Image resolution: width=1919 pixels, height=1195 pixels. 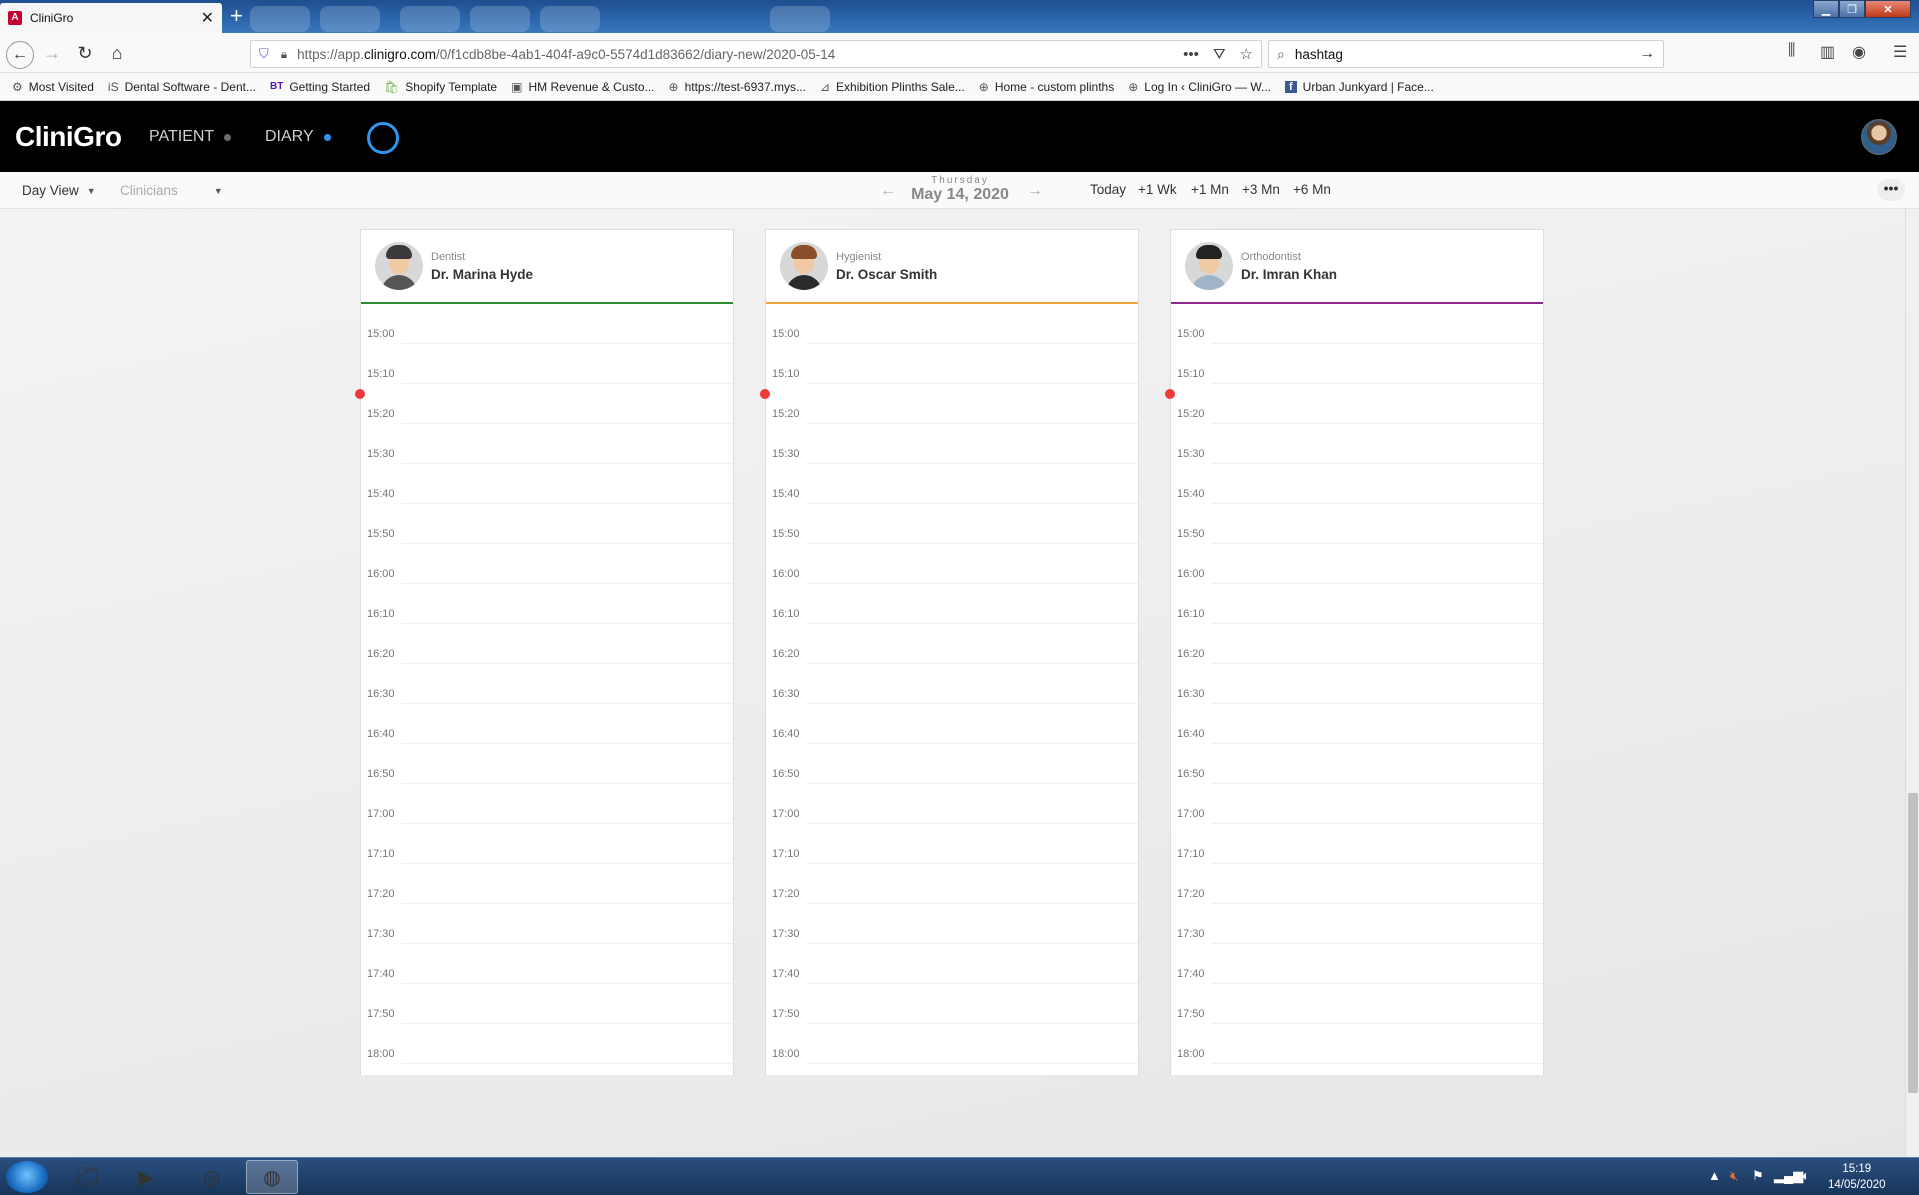 What do you see at coordinates (320, 87) in the screenshot?
I see `bookmark-item: BT Getting Started` at bounding box center [320, 87].